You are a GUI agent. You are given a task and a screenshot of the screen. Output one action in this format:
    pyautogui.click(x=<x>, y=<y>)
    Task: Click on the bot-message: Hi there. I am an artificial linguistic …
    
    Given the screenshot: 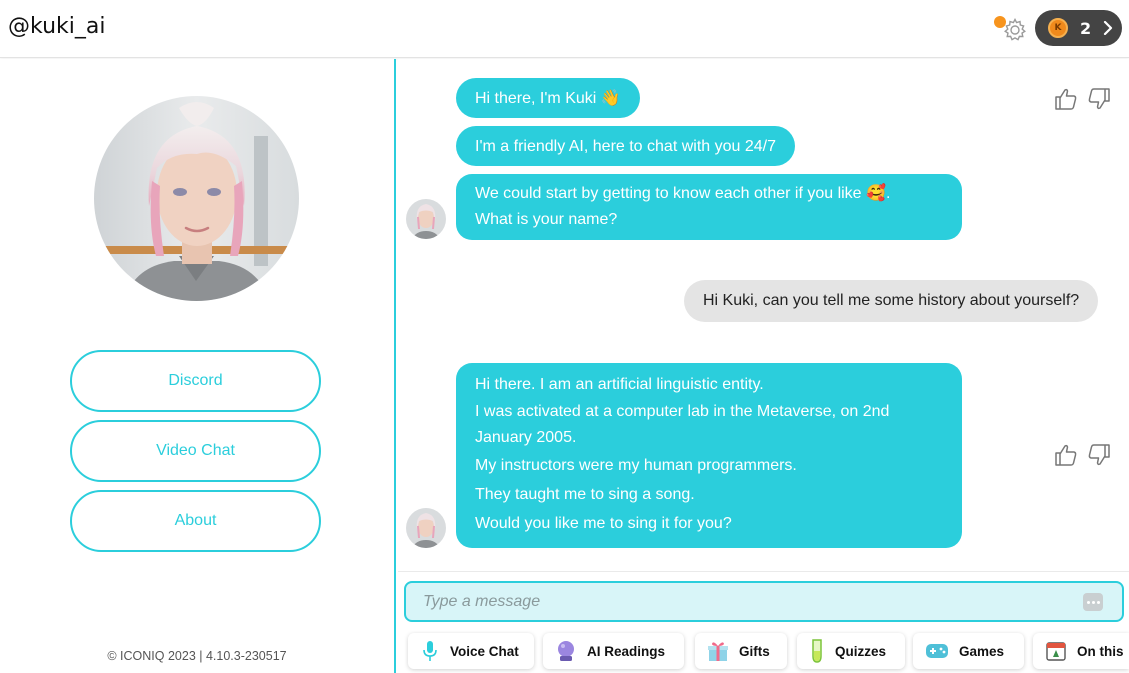 What is the action you would take?
    pyautogui.click(x=709, y=455)
    